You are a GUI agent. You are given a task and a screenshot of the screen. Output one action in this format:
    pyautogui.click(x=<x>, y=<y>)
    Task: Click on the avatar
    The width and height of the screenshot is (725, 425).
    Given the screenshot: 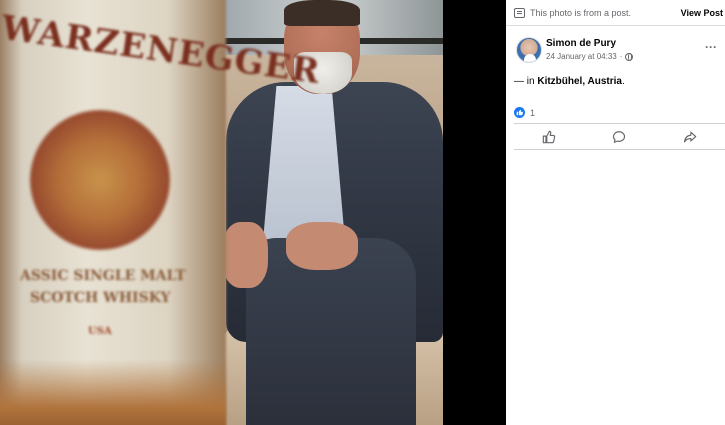 What is the action you would take?
    pyautogui.click(x=529, y=50)
    